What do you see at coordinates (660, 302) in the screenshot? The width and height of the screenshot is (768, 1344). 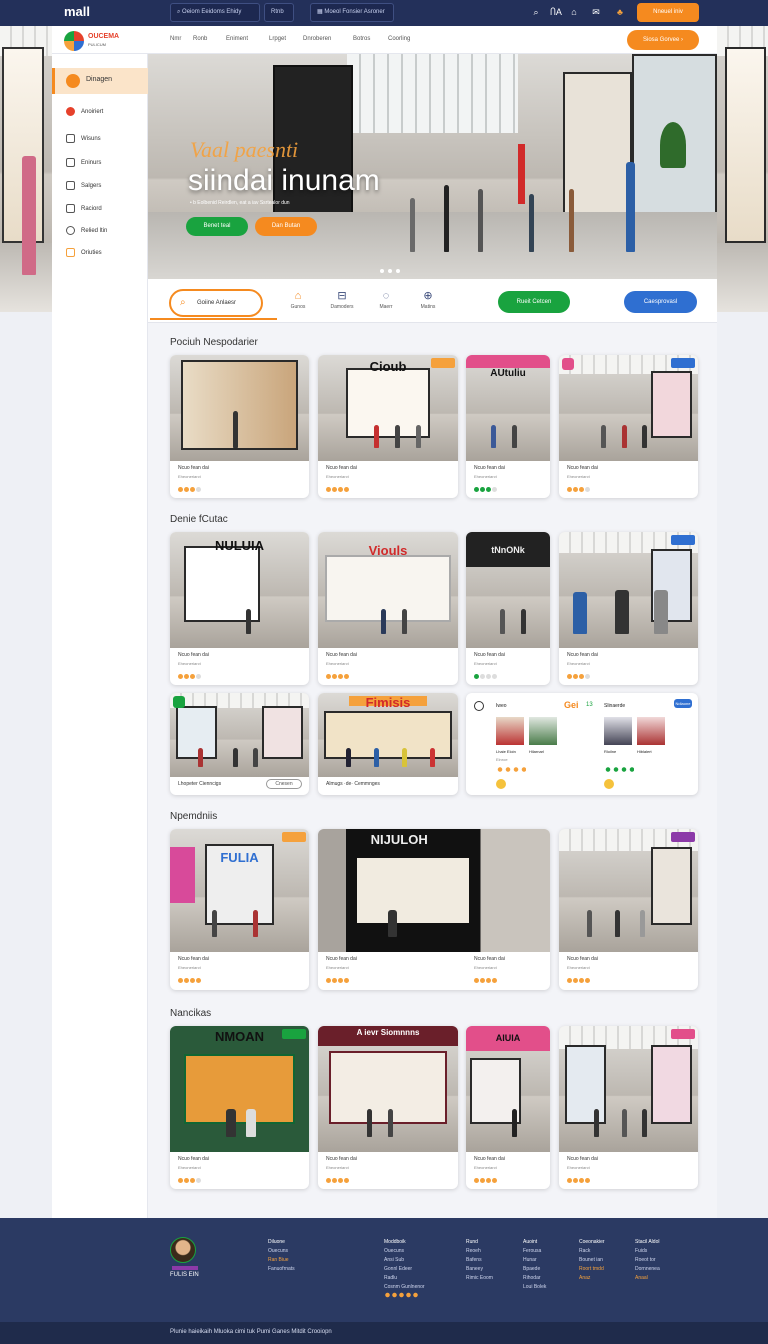 I see `strip-blue-button: Caesprovasl` at bounding box center [660, 302].